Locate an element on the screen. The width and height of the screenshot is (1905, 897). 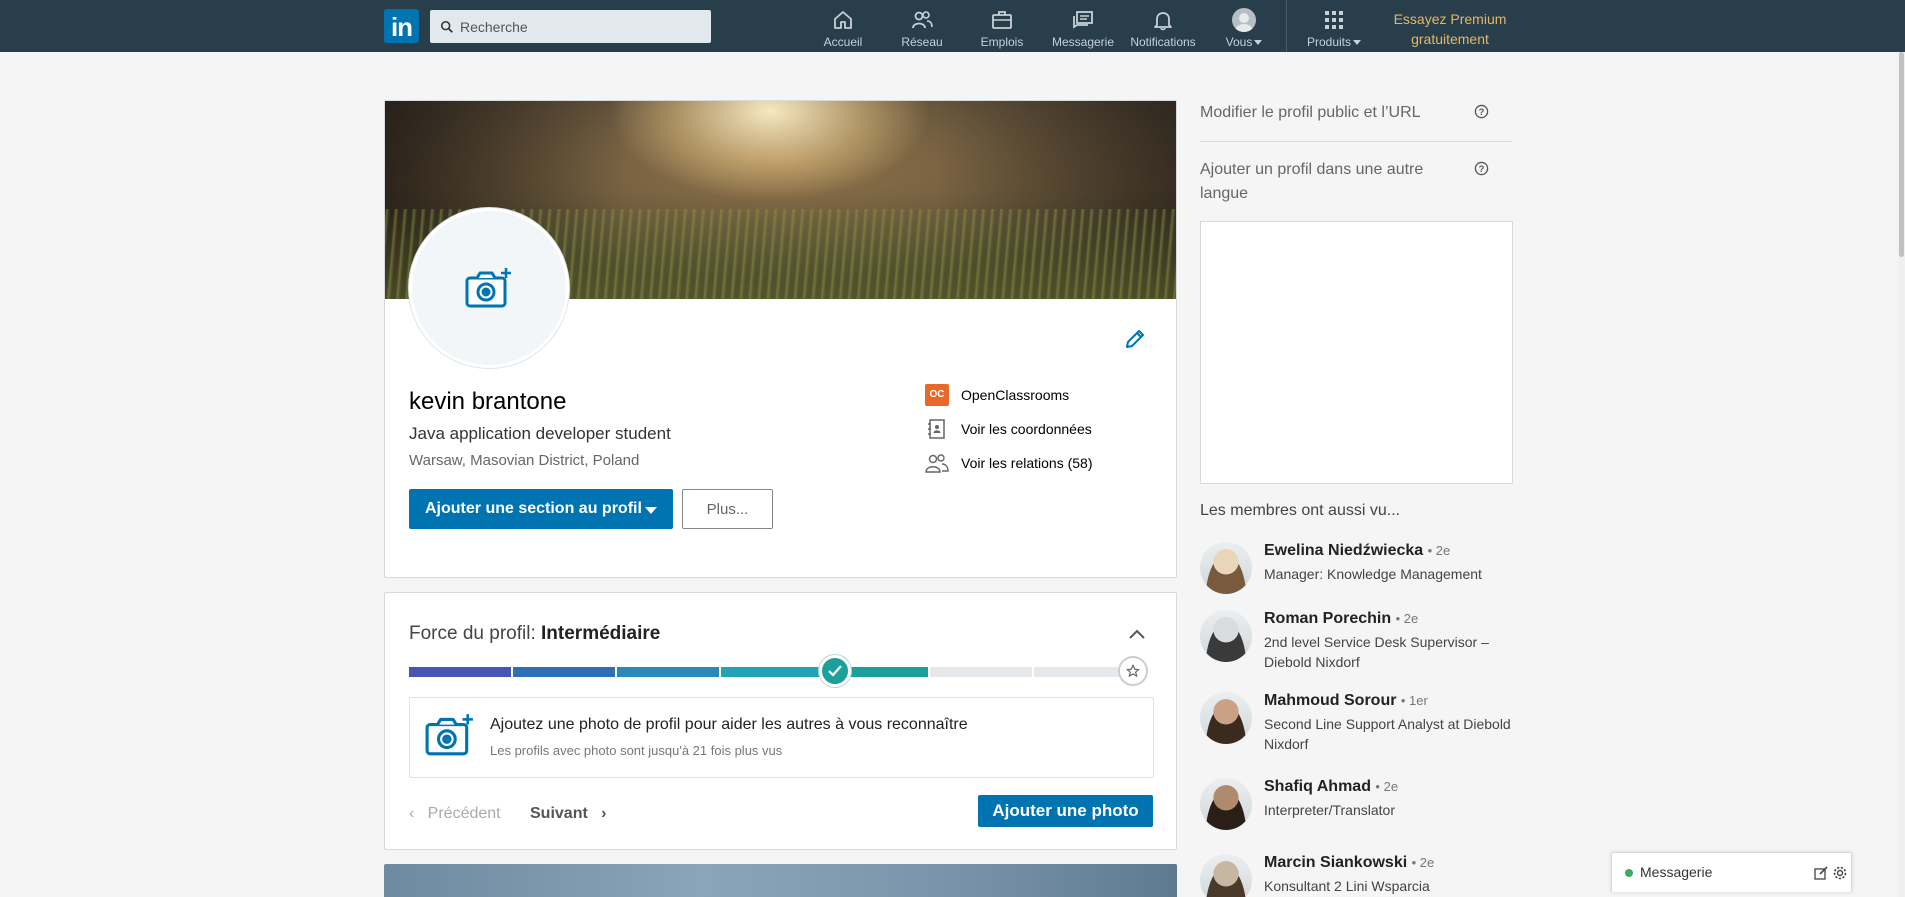
network-icon is located at coordinates (922, 20).